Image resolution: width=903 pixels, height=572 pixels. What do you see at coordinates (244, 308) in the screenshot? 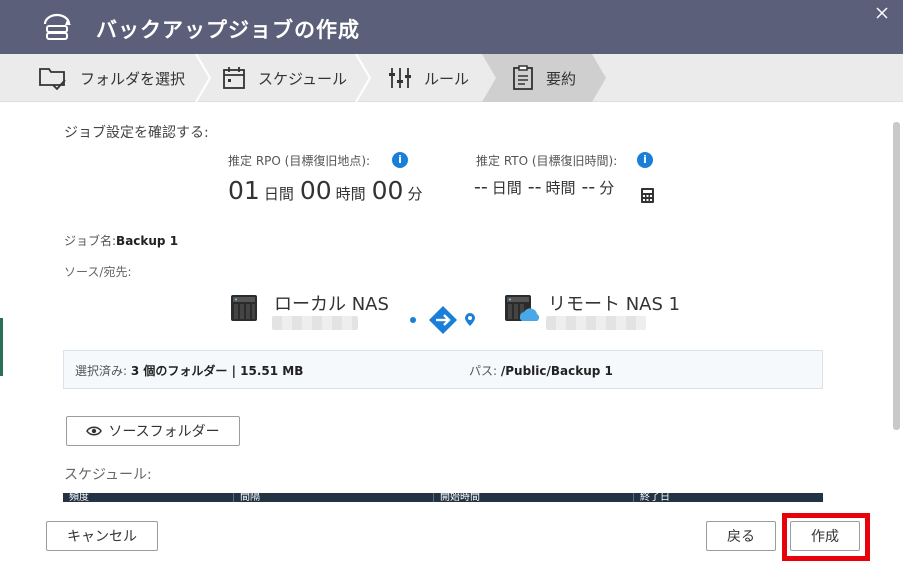
I see `local-nas-icon` at bounding box center [244, 308].